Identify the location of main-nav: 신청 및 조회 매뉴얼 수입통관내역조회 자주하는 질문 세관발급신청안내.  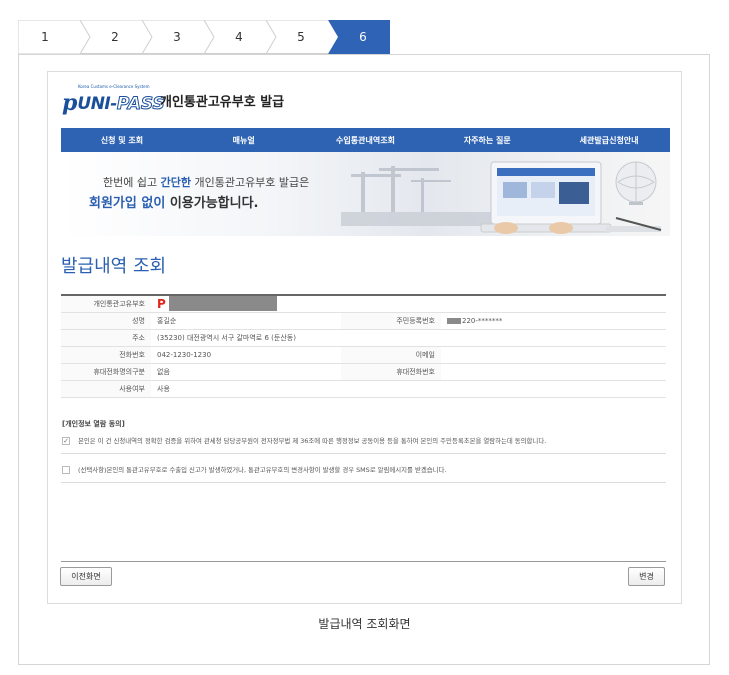
(365, 140).